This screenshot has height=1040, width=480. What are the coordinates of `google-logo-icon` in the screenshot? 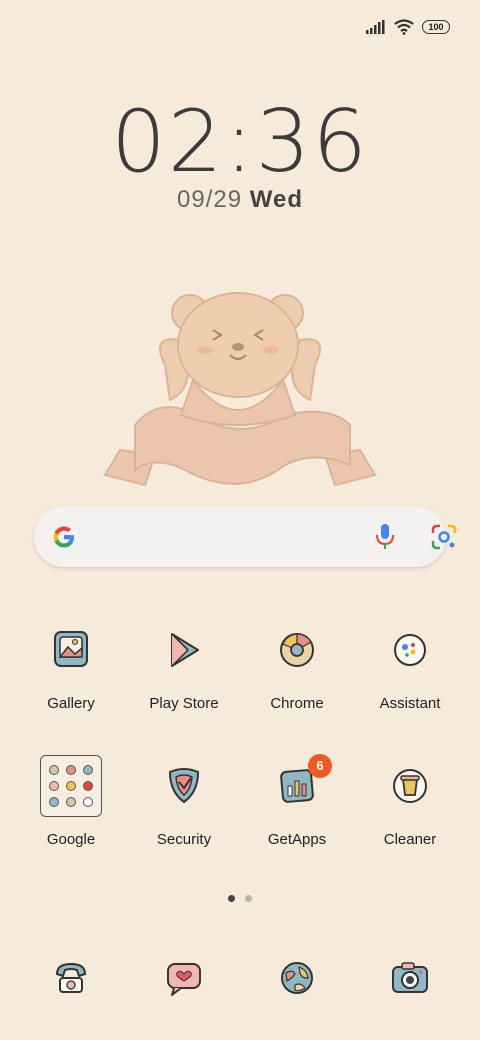 It's located at (63, 537).